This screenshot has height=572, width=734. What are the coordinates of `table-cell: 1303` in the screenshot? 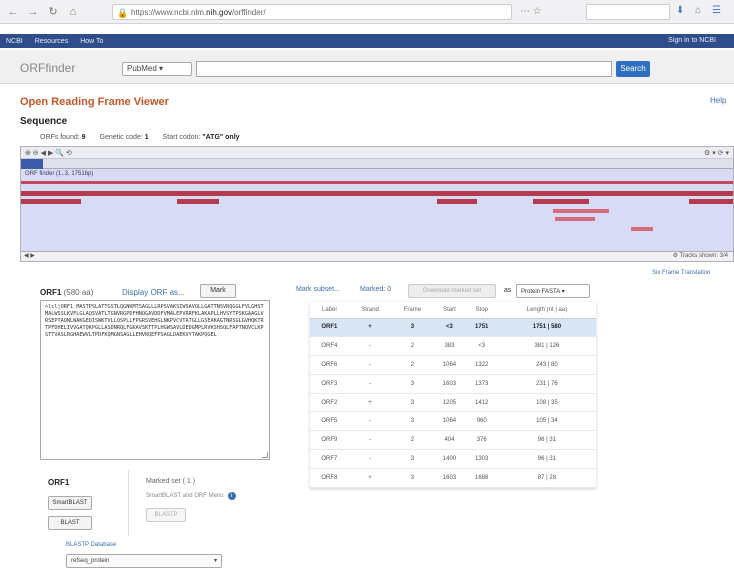 It's located at (481, 459).